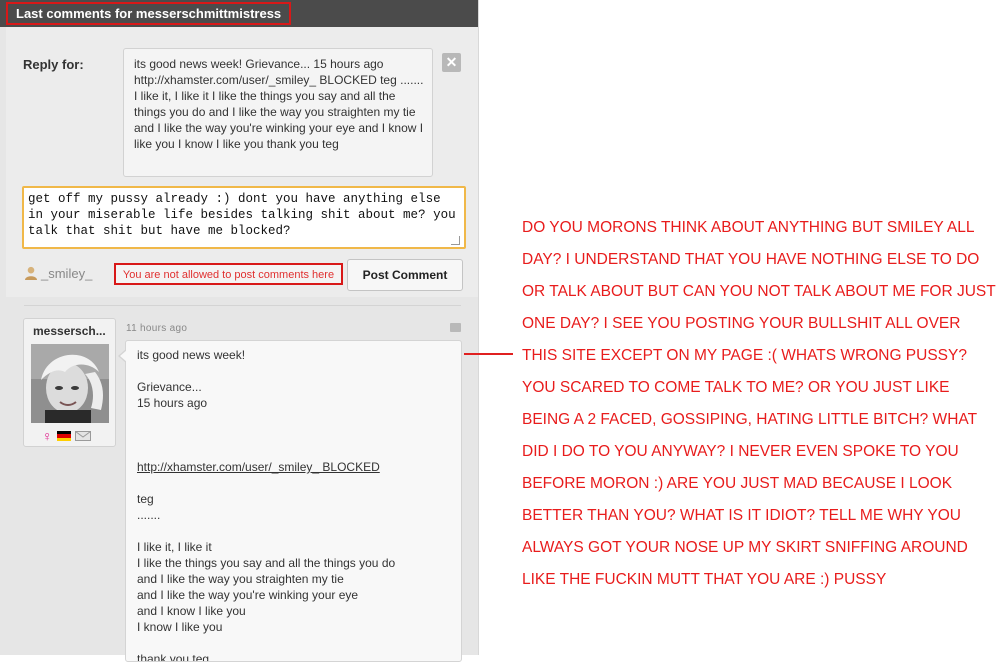 The width and height of the screenshot is (1007, 662). I want to click on panel-header: Last comments for messerschmittmistress, so click(239, 13).